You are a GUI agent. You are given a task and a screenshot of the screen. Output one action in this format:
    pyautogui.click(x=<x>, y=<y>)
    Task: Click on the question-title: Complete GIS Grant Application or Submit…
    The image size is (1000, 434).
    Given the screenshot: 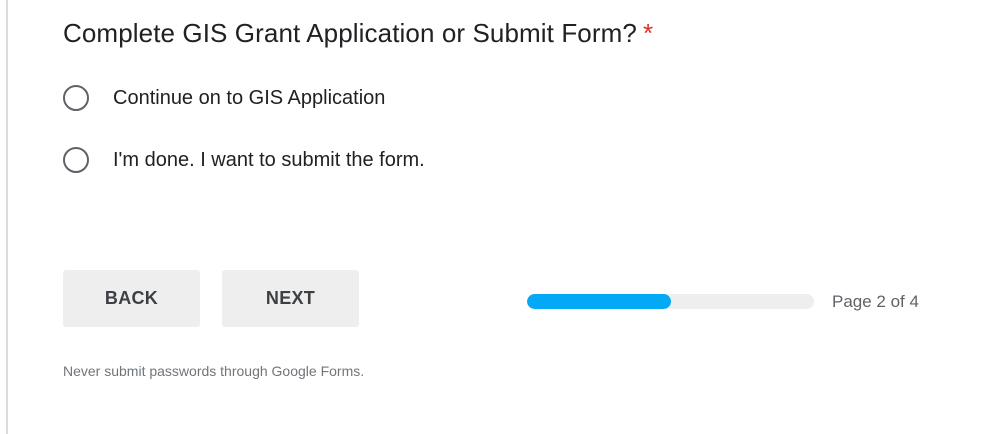 What is the action you would take?
    pyautogui.click(x=358, y=33)
    